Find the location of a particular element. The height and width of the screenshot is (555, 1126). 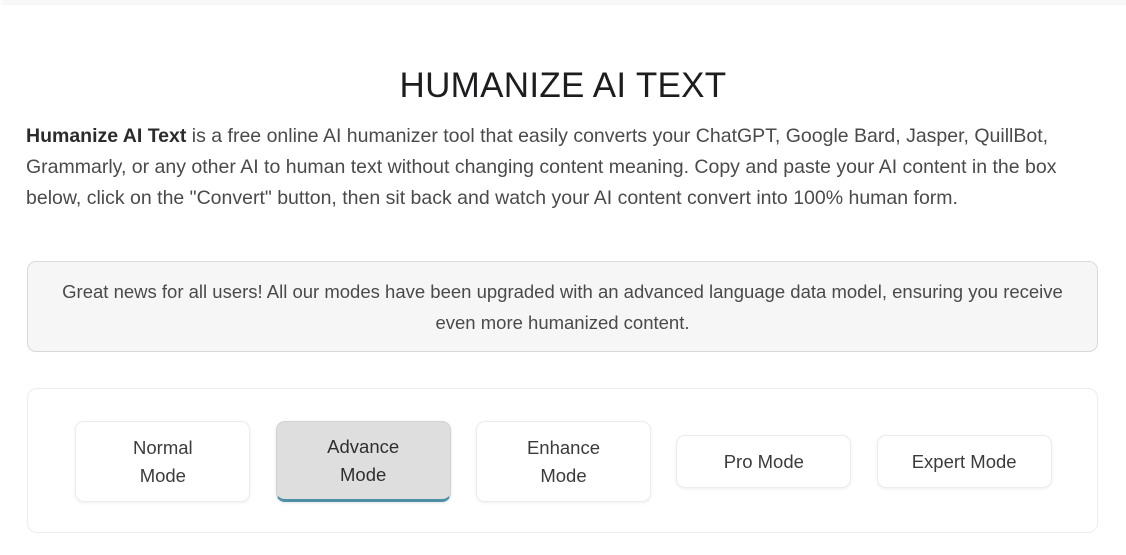

mode-button-enhance-mode: Enhance Mode is located at coordinates (563, 461).